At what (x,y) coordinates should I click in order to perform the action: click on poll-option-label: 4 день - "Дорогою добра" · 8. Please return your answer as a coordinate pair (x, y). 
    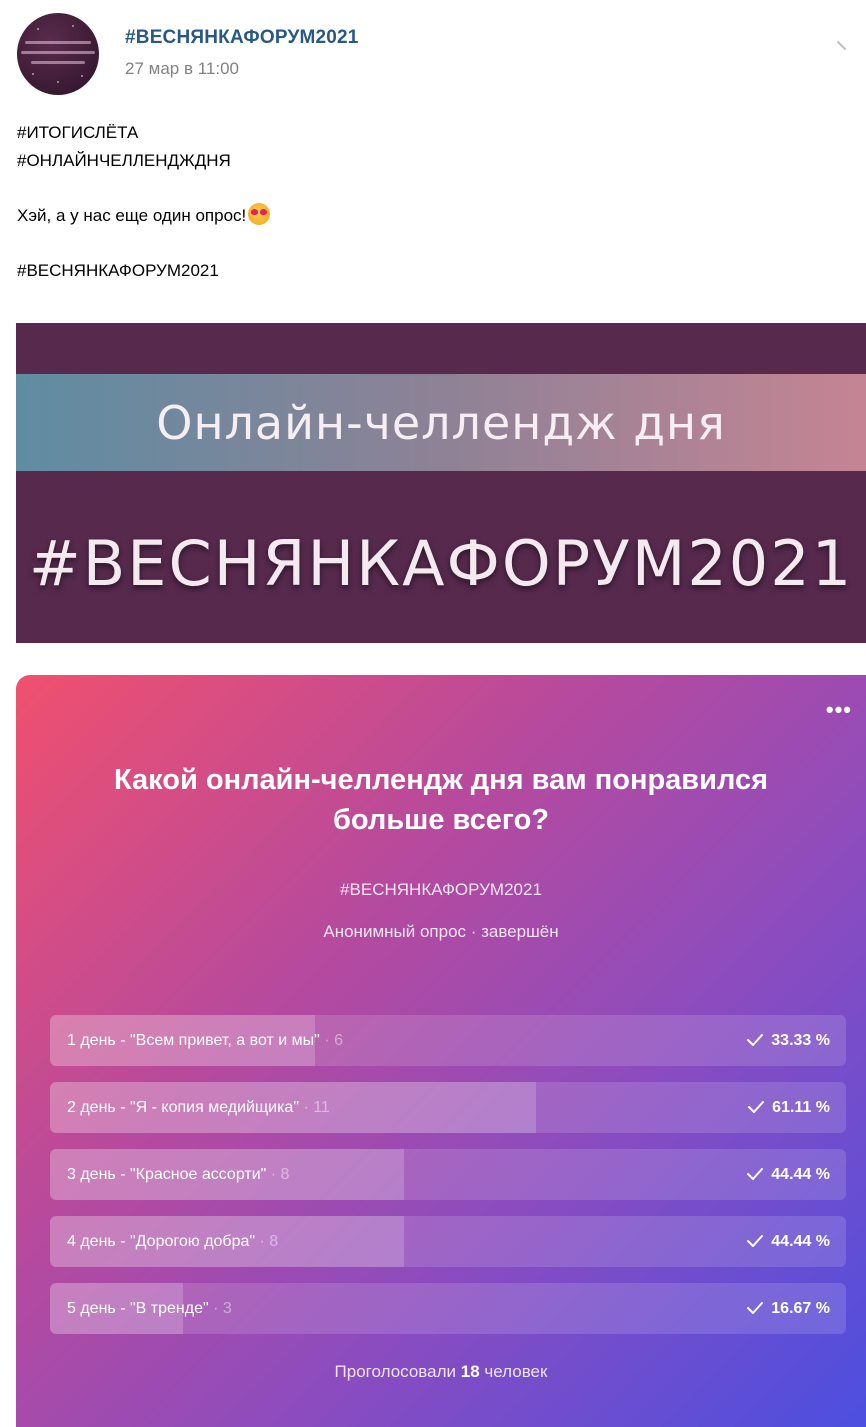
    Looking at the image, I should click on (172, 1241).